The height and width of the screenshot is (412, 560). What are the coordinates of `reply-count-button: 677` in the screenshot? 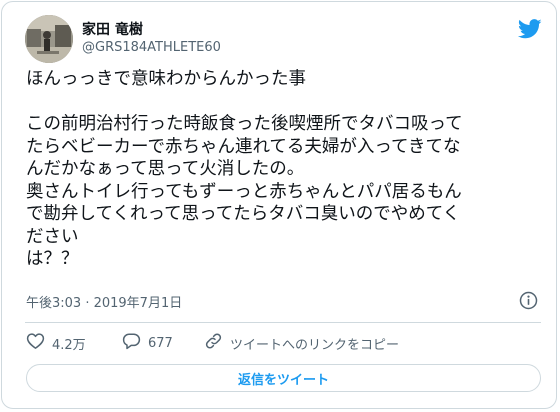 It's located at (147, 343).